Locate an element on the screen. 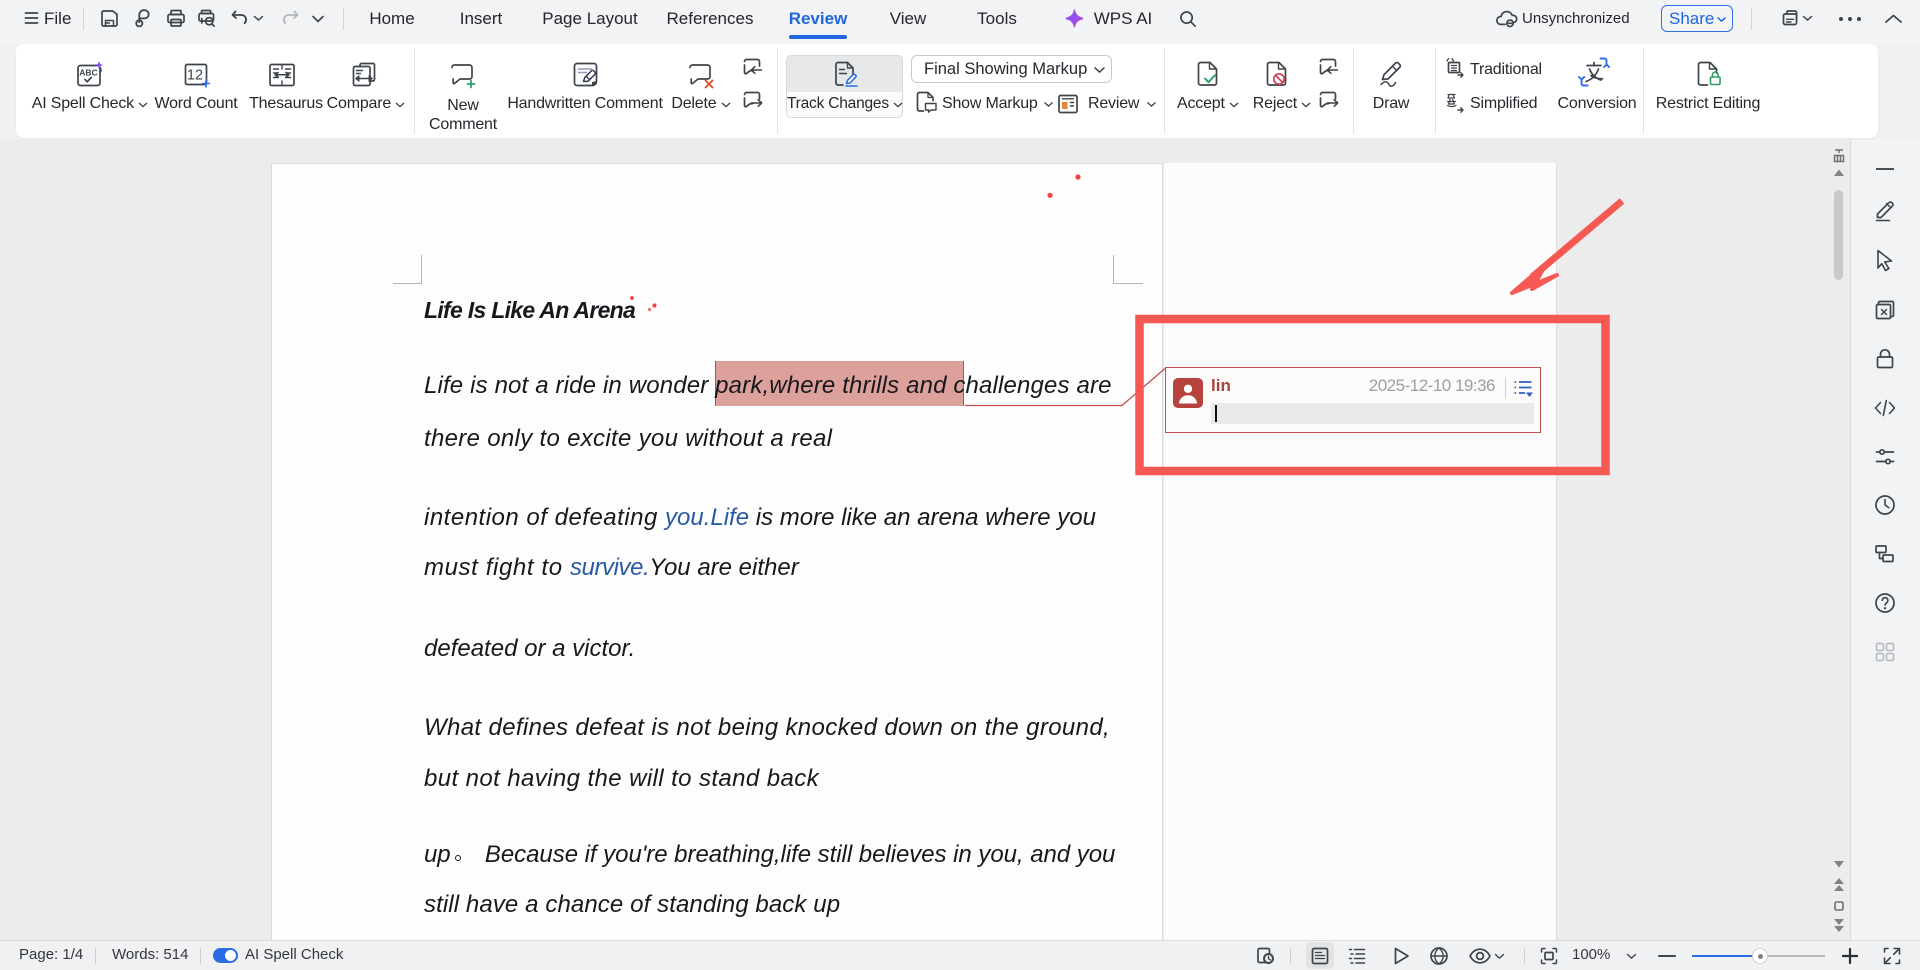  svg-text: ABC is located at coordinates (88, 73).